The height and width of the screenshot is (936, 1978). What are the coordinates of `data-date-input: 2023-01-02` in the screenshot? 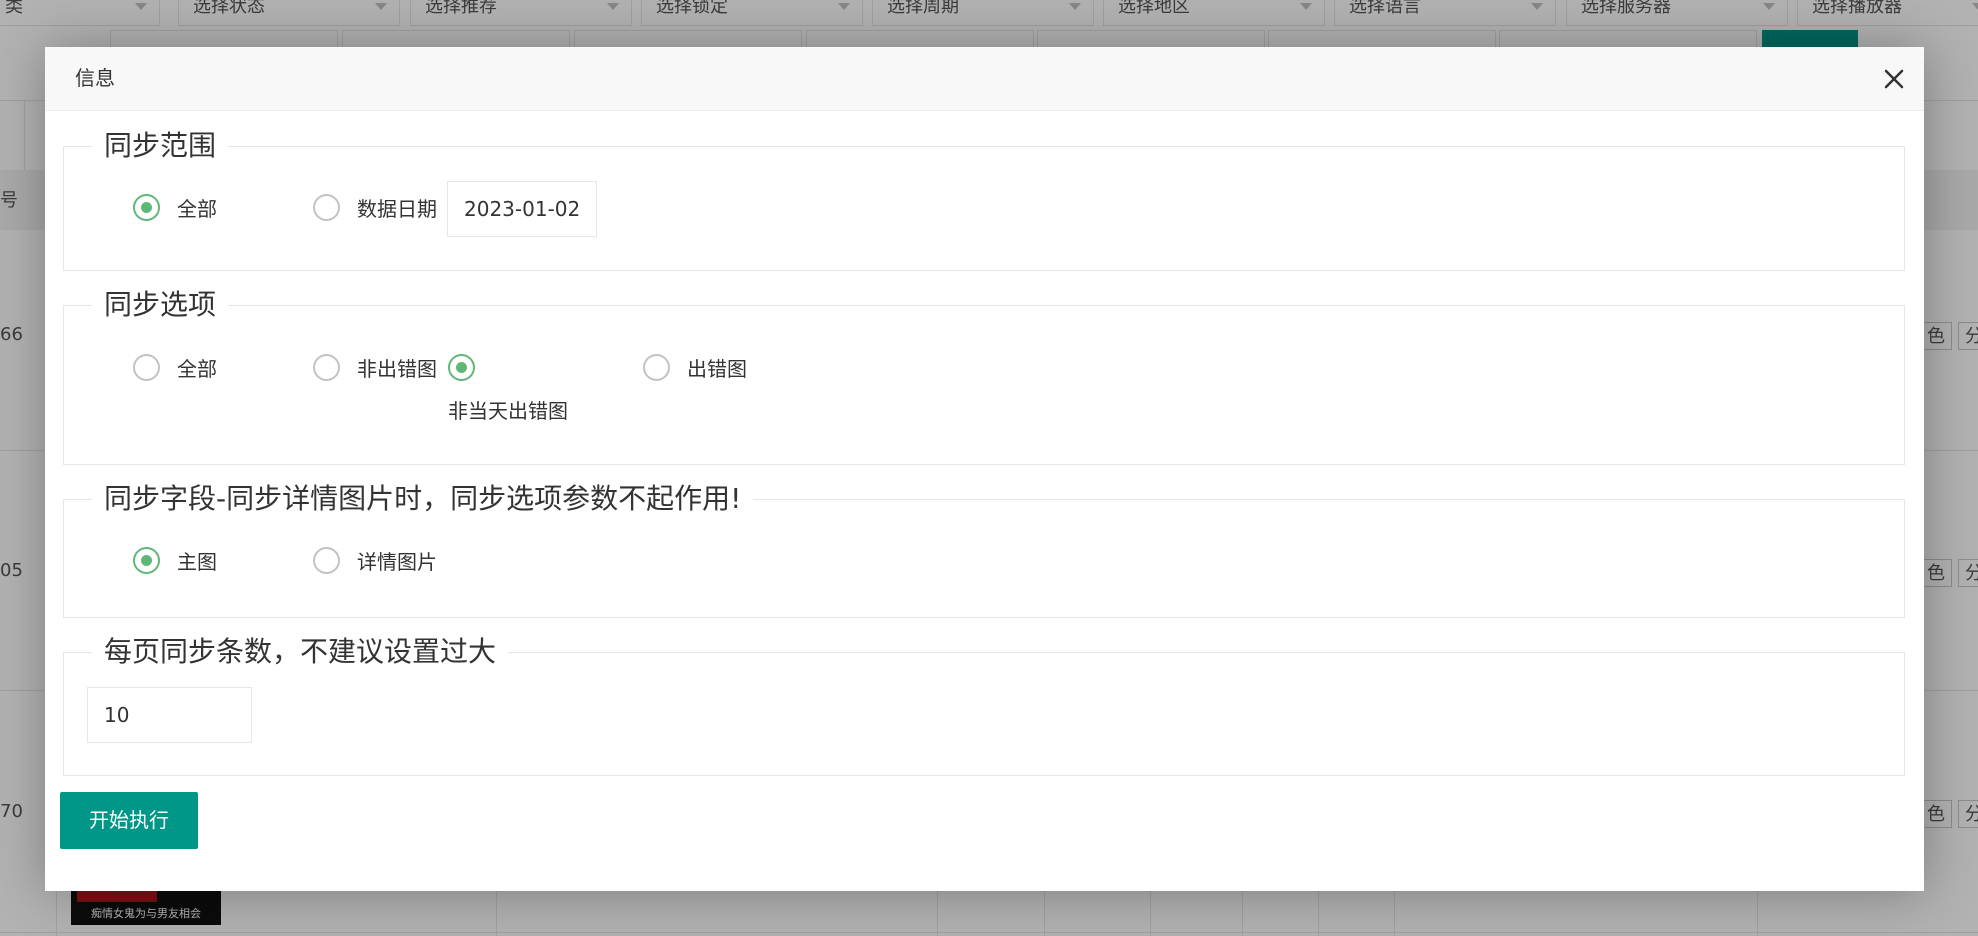 It's located at (522, 209).